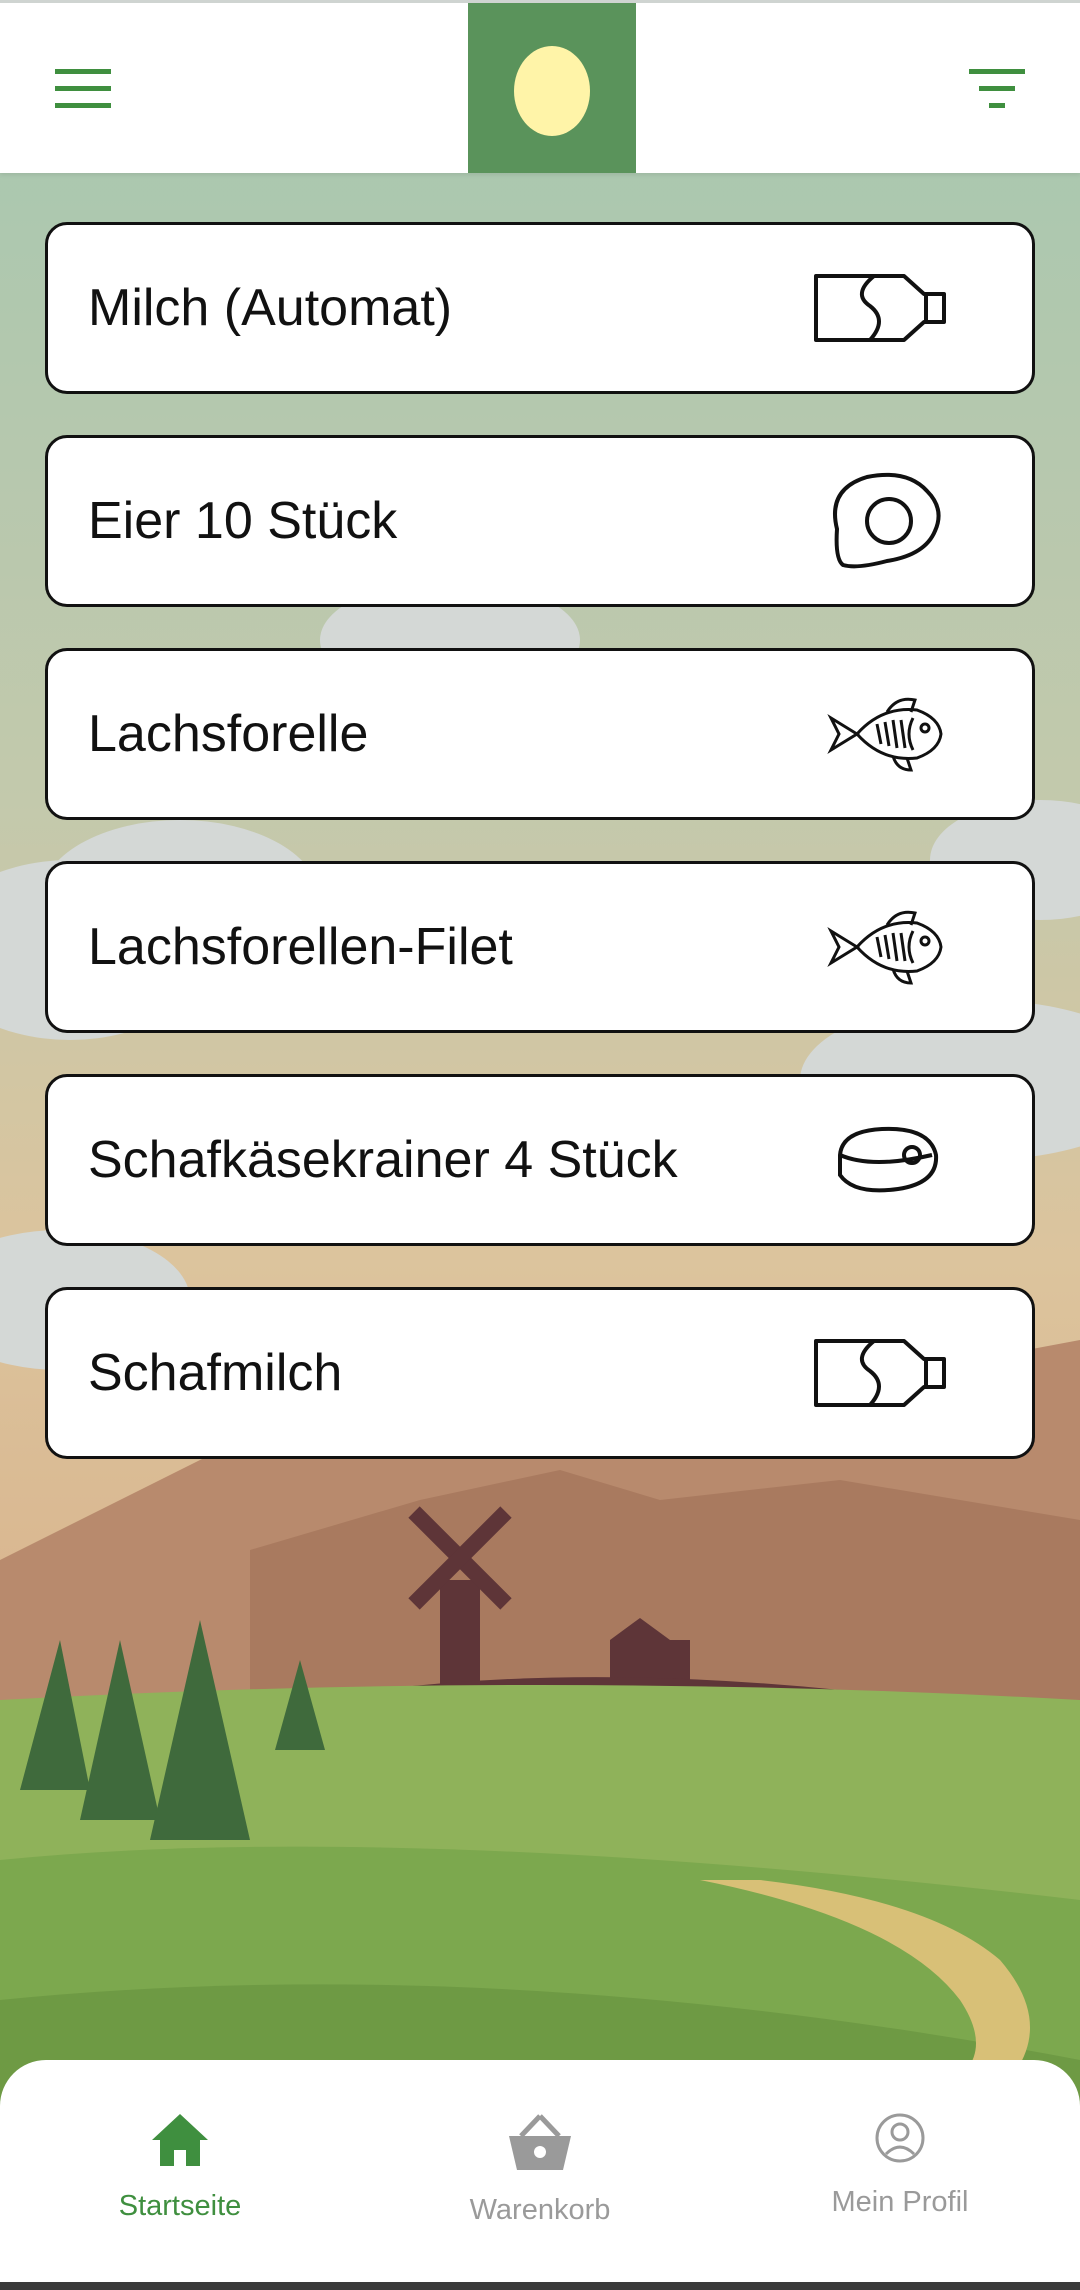 The width and height of the screenshot is (1080, 2290). Describe the element at coordinates (180, 2140) in the screenshot. I see `home-icon` at that location.